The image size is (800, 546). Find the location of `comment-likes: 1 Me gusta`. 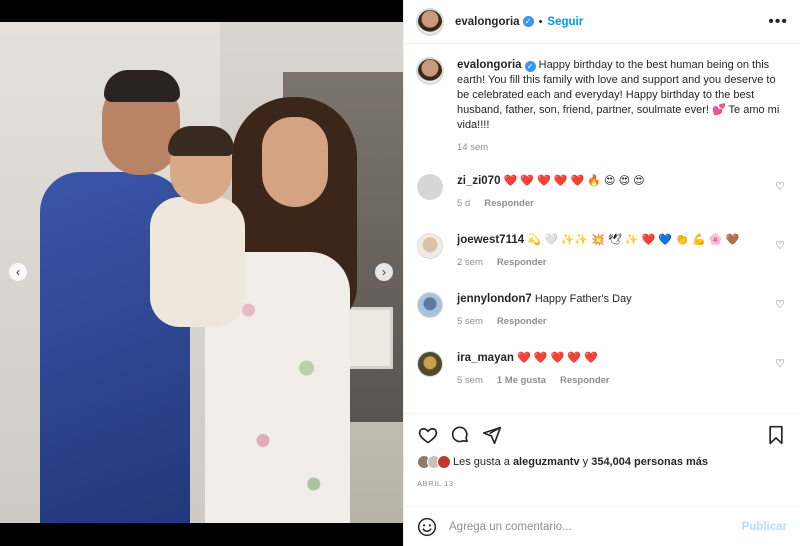

comment-likes: 1 Me gusta is located at coordinates (521, 380).